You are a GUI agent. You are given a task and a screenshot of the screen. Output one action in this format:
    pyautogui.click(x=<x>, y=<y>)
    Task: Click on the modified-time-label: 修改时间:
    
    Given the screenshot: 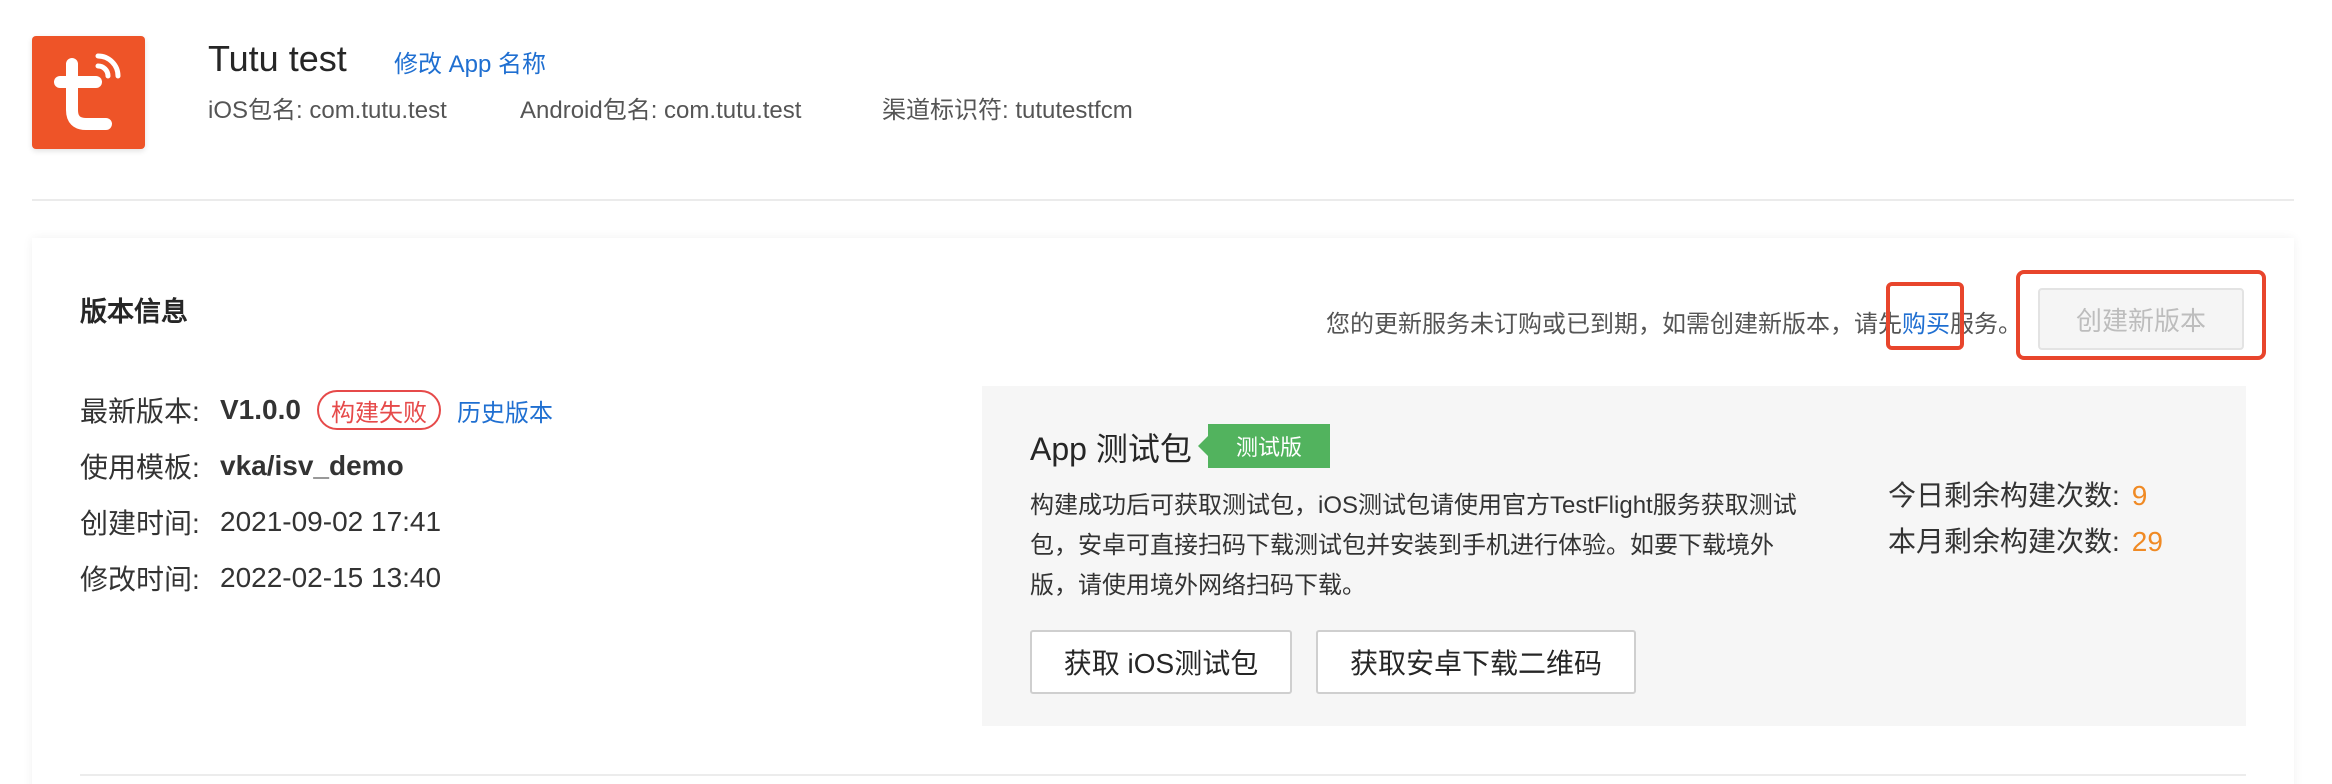 What is the action you would take?
    pyautogui.click(x=140, y=579)
    